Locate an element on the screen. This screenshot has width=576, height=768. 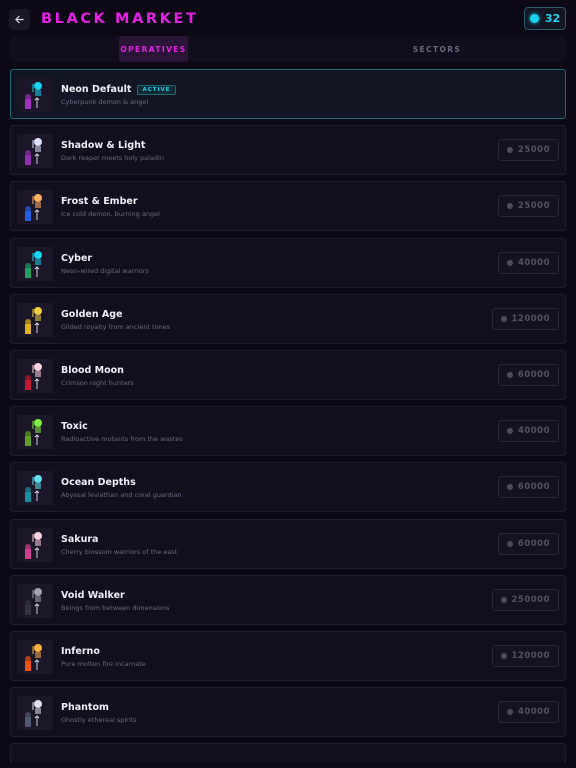
skin-row: Inferno Pure molten fire incarnate 120000 is located at coordinates (288, 655).